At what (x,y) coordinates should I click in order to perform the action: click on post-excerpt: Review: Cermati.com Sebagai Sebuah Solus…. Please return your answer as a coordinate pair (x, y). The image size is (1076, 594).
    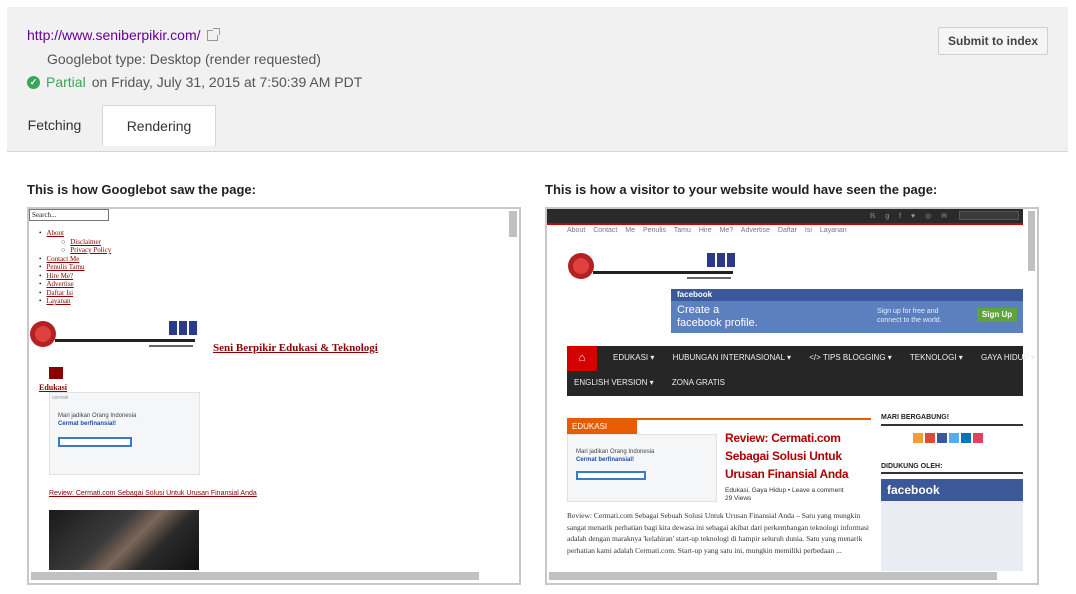
    Looking at the image, I should click on (718, 533).